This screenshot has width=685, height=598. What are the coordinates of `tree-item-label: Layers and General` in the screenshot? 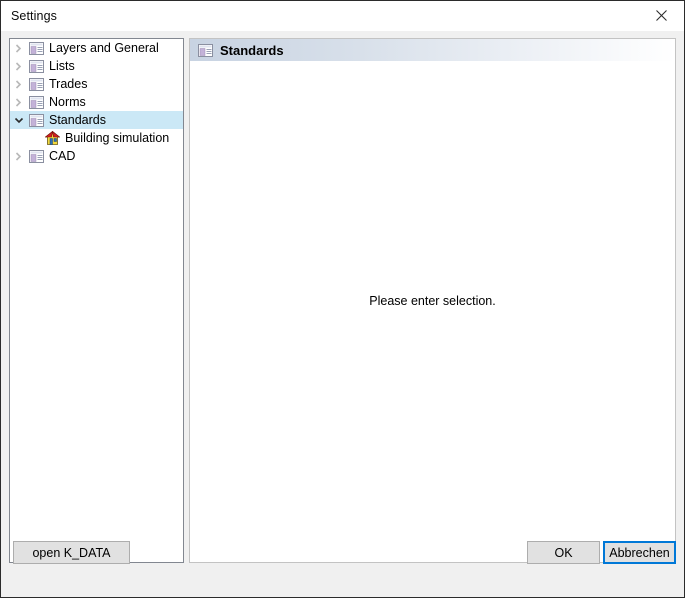 It's located at (104, 48).